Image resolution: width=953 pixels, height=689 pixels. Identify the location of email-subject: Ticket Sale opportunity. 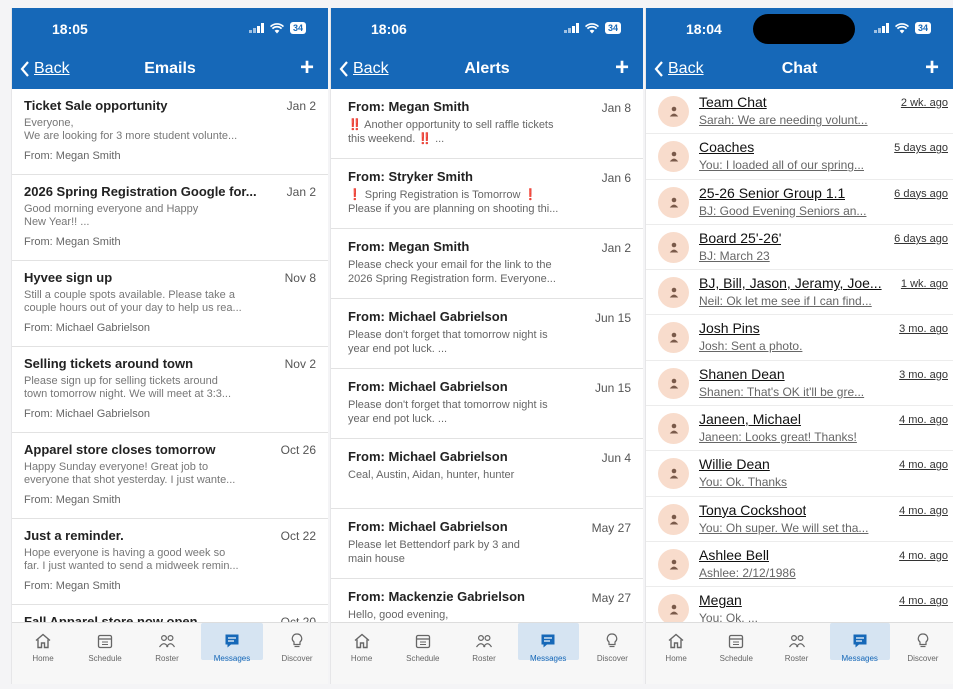
(96, 105).